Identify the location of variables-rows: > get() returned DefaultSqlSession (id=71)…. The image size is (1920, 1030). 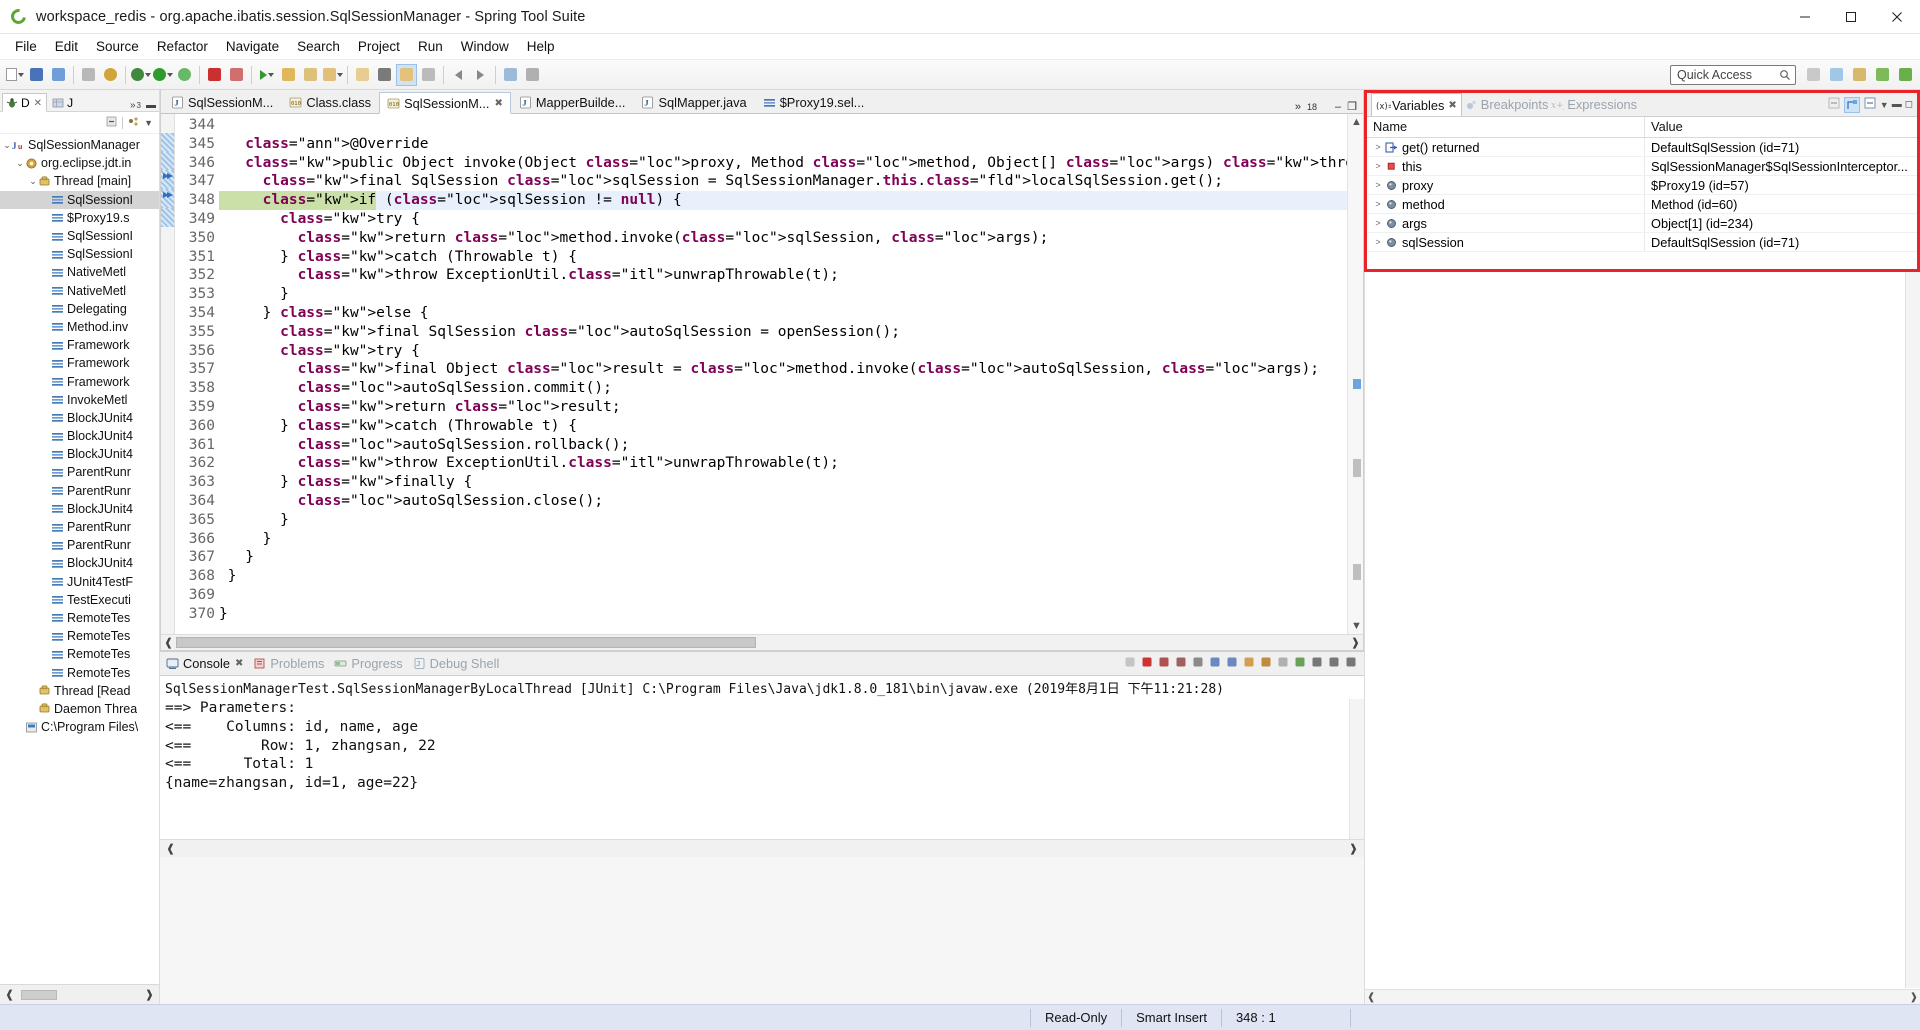
(1642, 203).